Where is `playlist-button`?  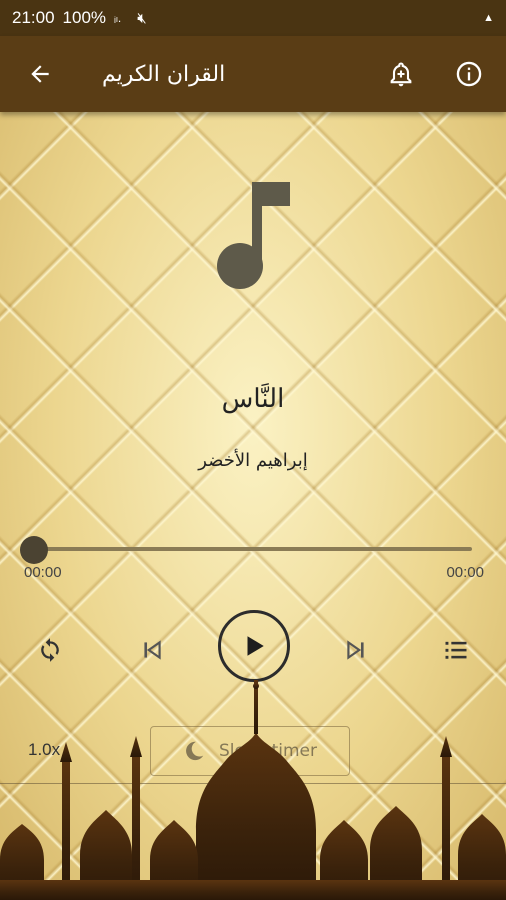
playlist-button is located at coordinates (456, 650).